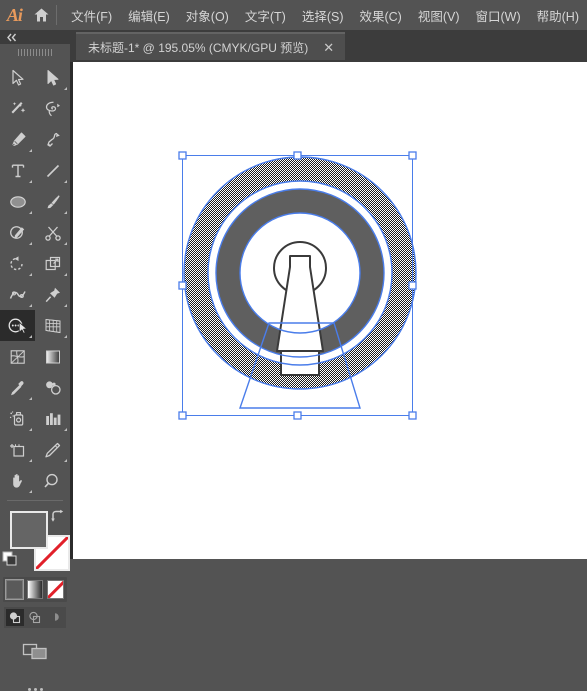 The width and height of the screenshot is (587, 691). I want to click on symbol-sprayer-icon, so click(16, 418).